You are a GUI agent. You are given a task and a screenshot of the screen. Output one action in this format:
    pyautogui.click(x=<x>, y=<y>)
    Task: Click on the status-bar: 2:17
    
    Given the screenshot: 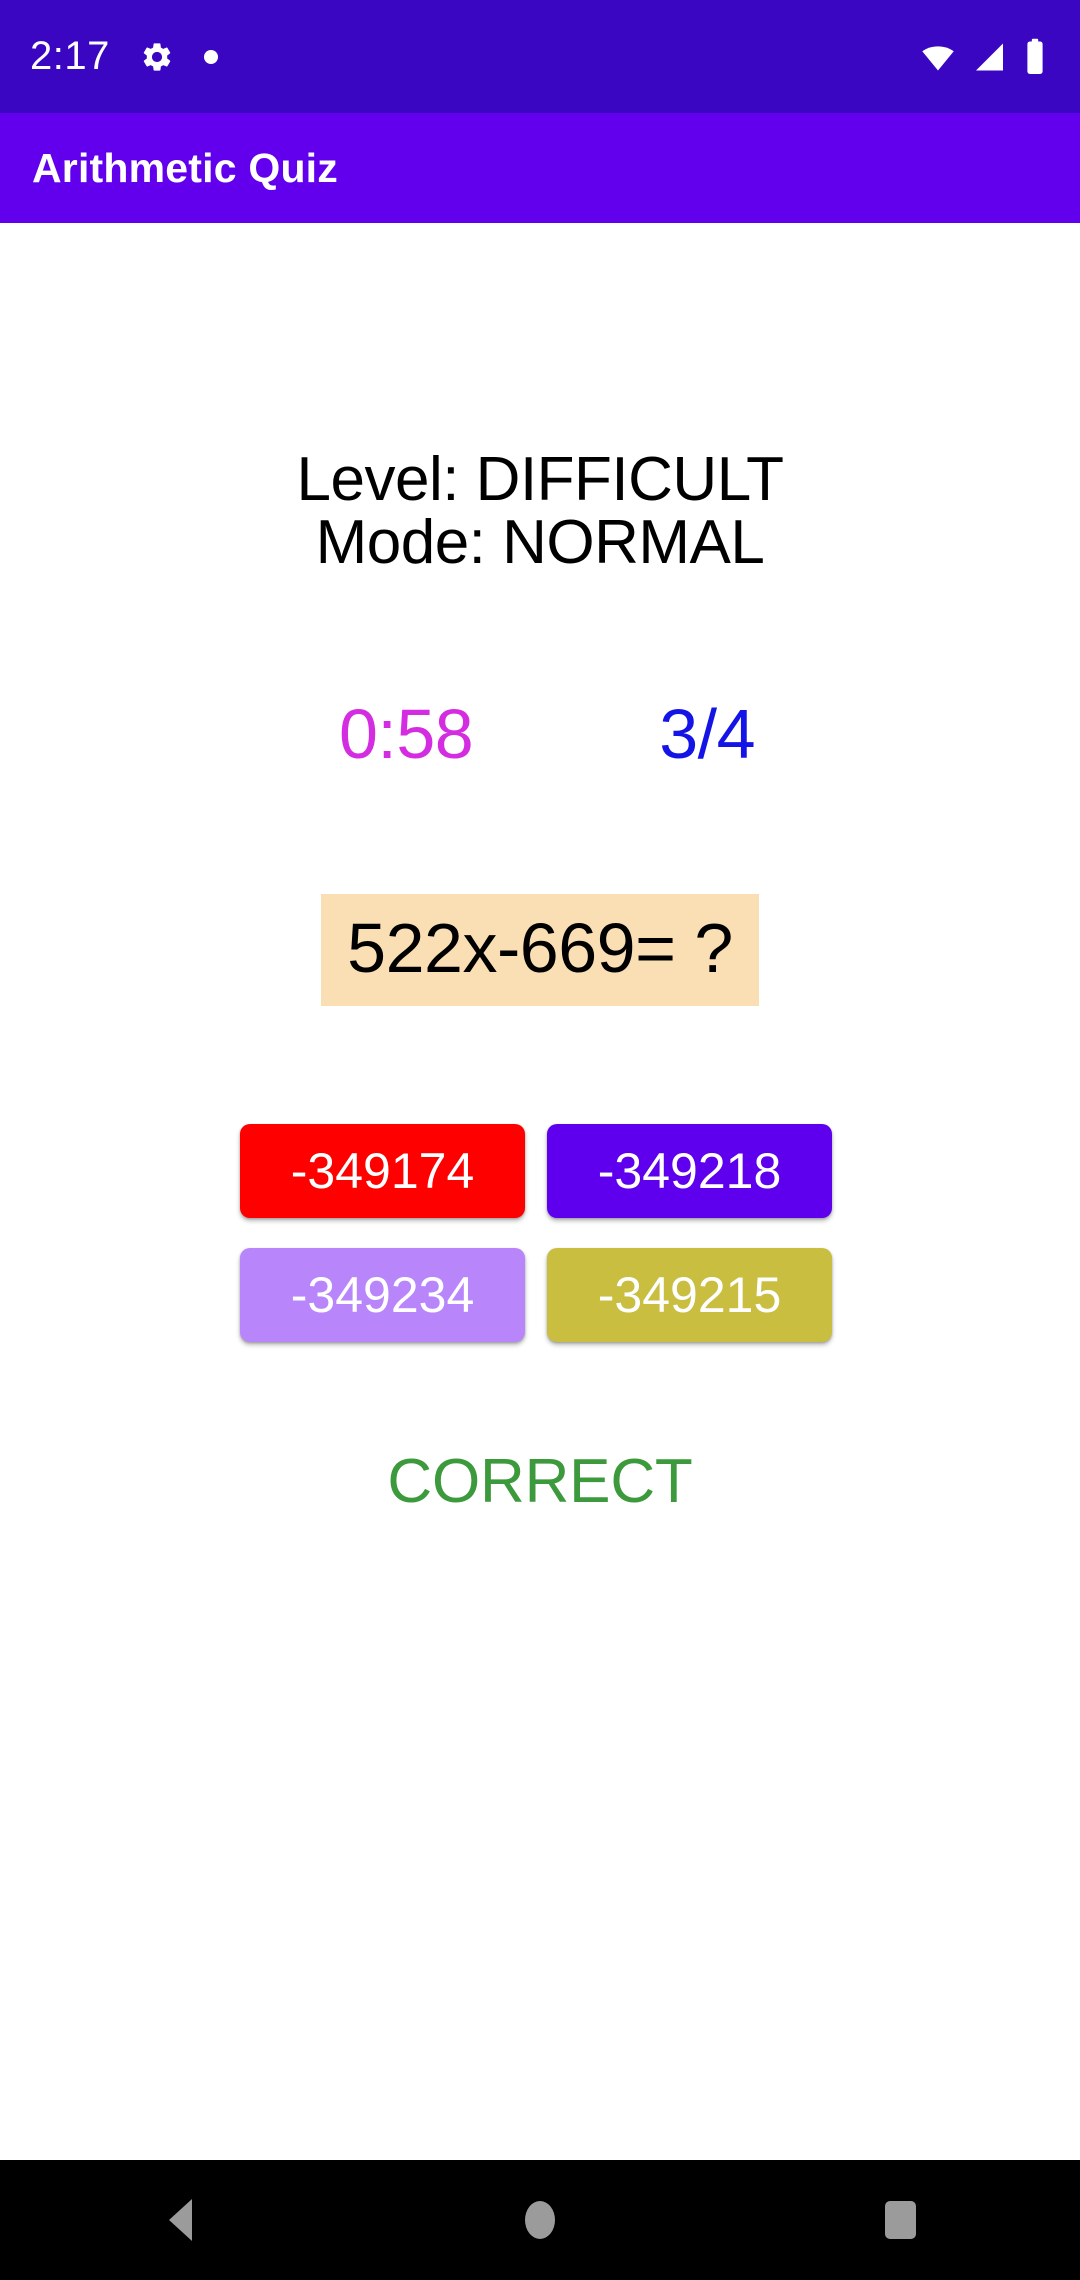 What is the action you would take?
    pyautogui.click(x=540, y=56)
    